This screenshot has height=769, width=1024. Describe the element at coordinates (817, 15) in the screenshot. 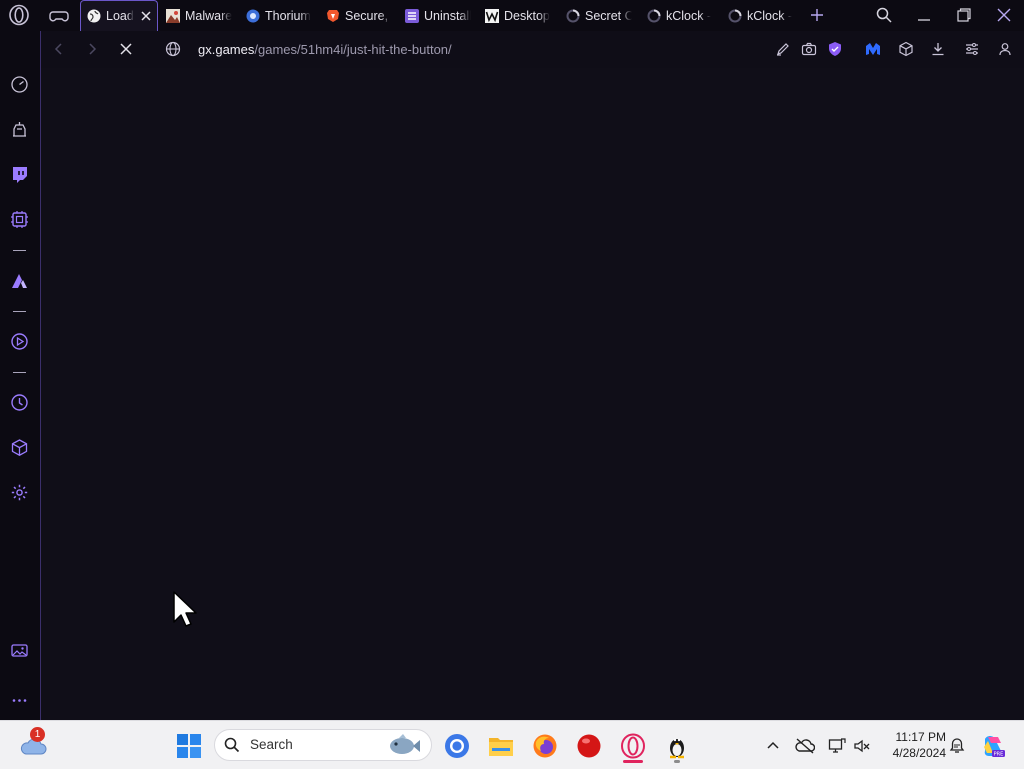

I see `new-tab-plus-icon` at that location.